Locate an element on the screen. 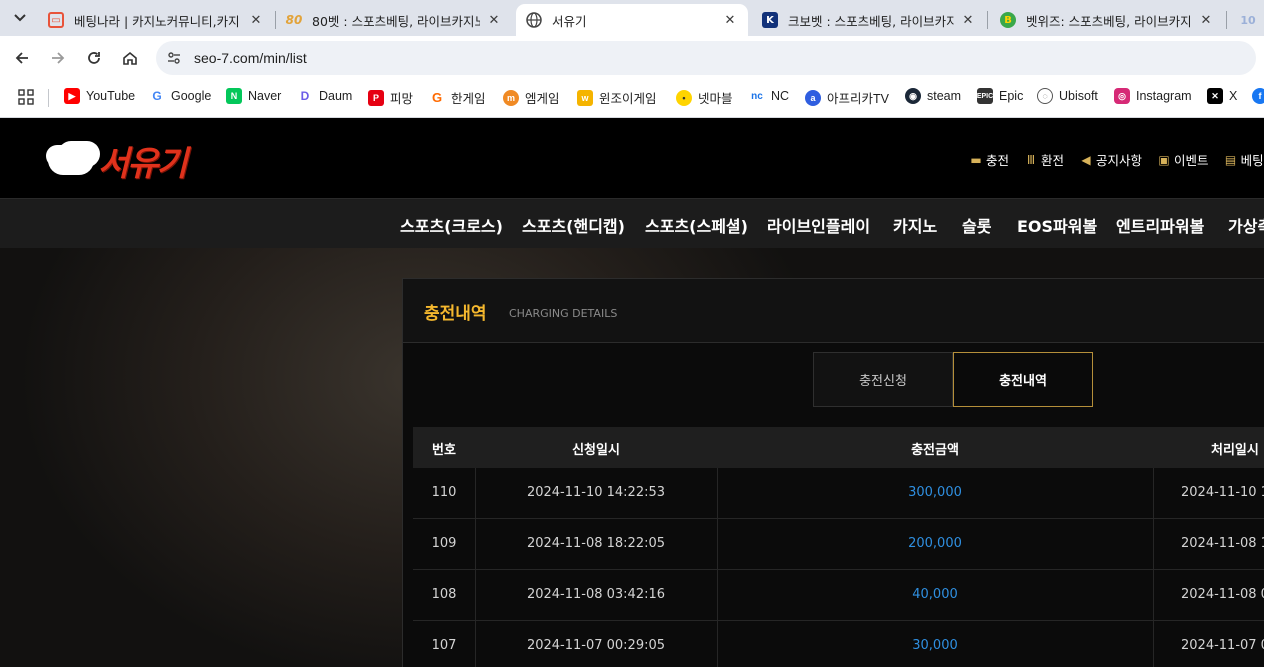 The width and height of the screenshot is (1264, 667). bookmark-x: ✕ X is located at coordinates (1222, 96).